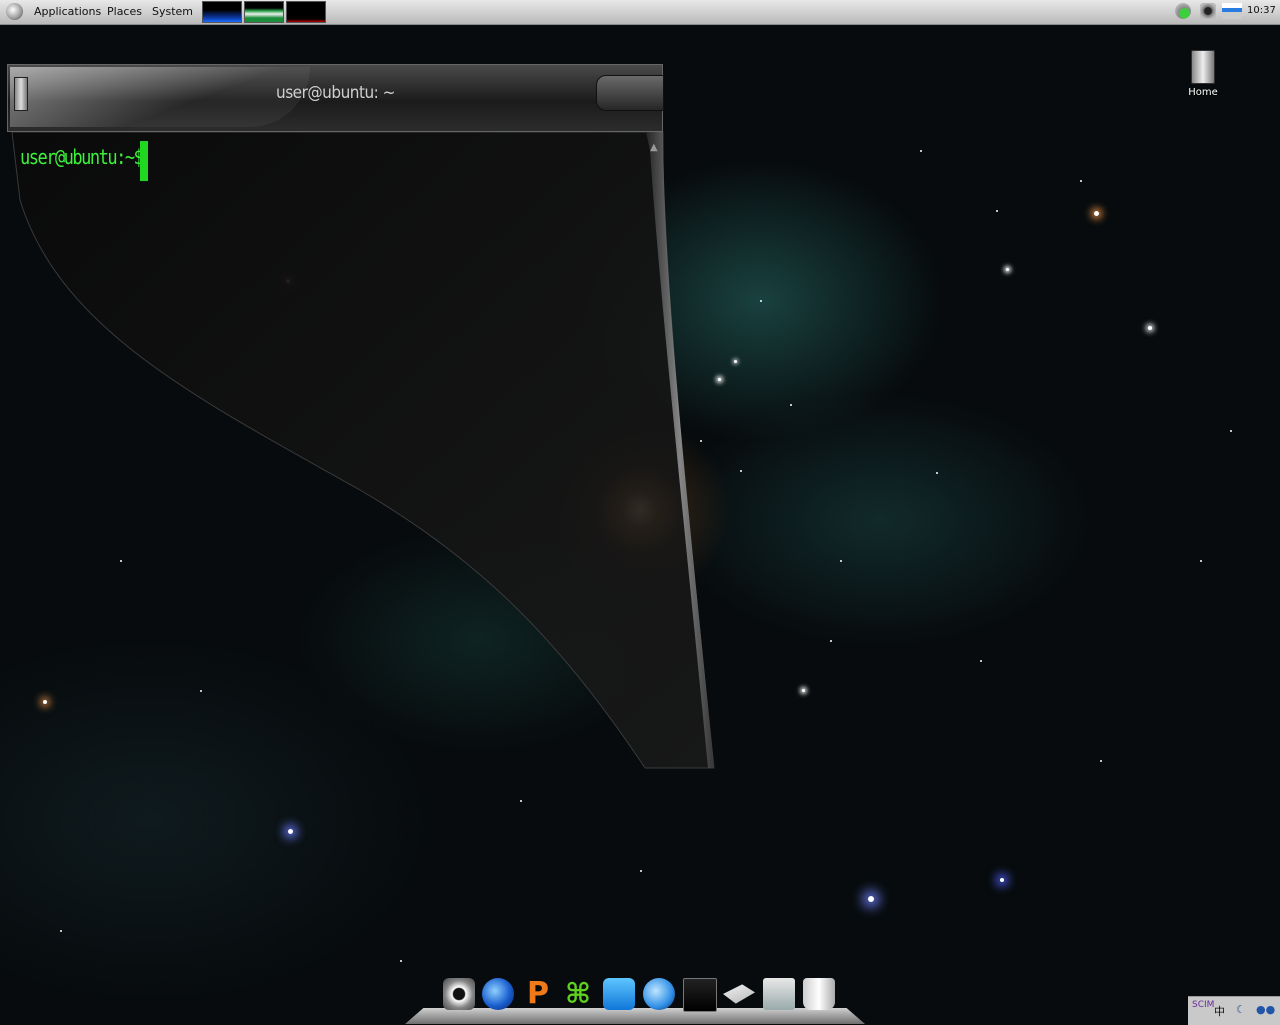 The width and height of the screenshot is (1280, 1025). What do you see at coordinates (1203, 1005) in the screenshot?
I see `scim-indicator: SCIM` at bounding box center [1203, 1005].